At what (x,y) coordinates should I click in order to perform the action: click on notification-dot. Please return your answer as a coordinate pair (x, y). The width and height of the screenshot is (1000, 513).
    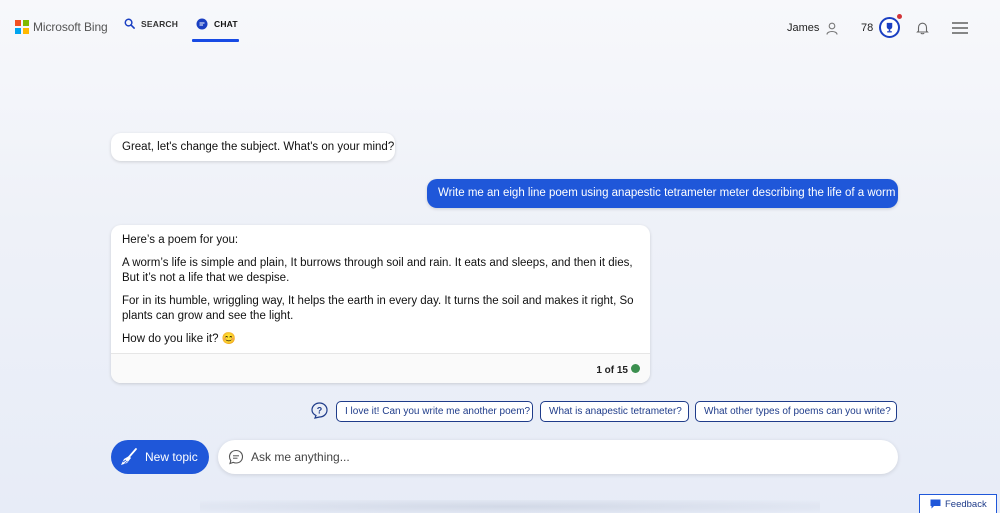
    Looking at the image, I should click on (899, 16).